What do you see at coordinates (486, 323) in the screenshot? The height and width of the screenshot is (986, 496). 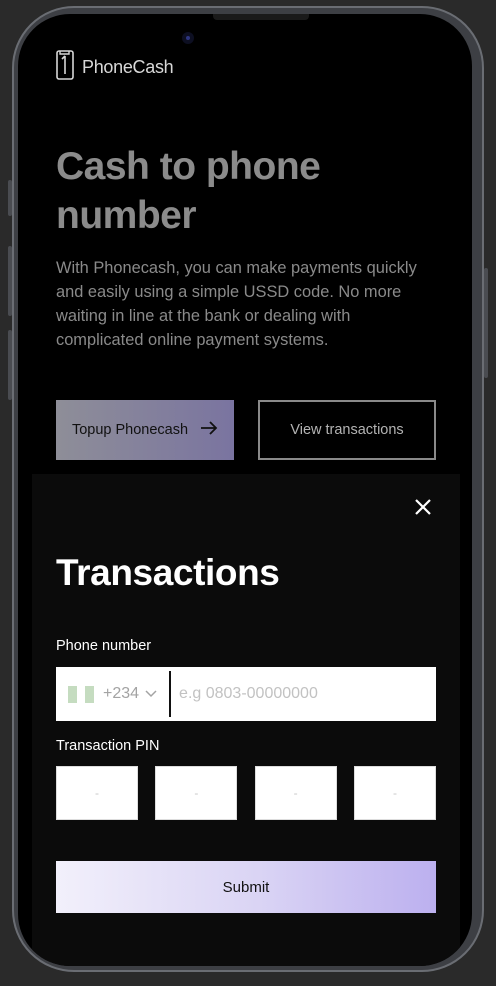 I see `power-button` at bounding box center [486, 323].